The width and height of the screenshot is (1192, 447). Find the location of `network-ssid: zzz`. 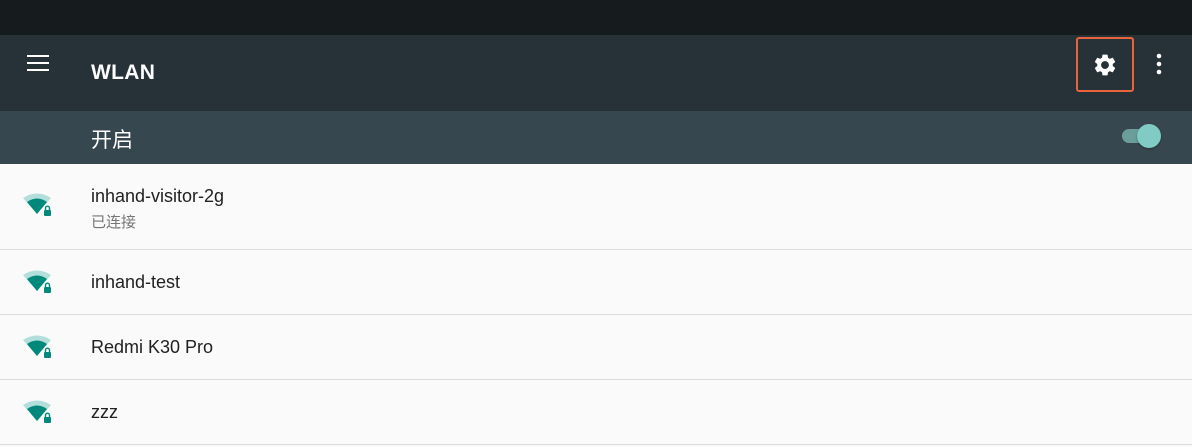

network-ssid: zzz is located at coordinates (104, 412).